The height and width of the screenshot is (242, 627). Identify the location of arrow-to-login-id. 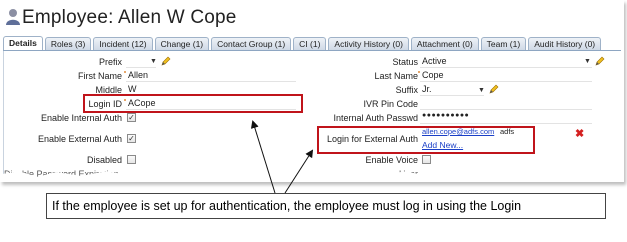
(263, 157).